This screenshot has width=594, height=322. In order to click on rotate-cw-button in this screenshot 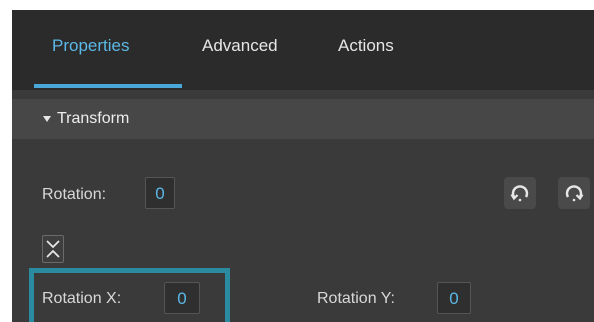, I will do `click(574, 193)`.